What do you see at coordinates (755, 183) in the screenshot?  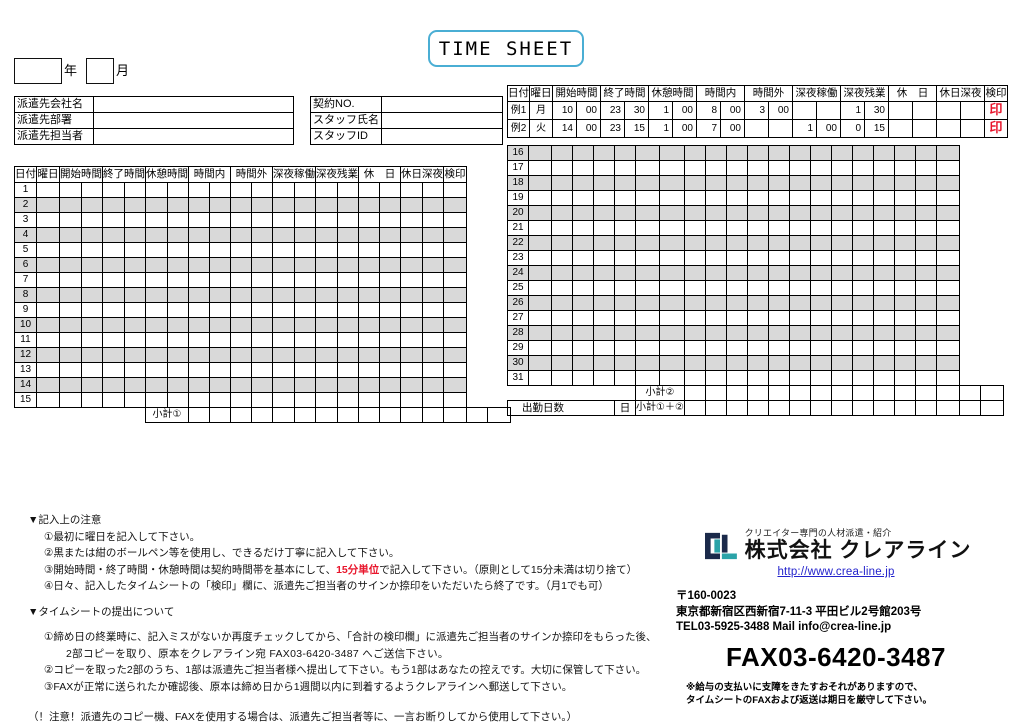 I see `table-row: 18` at bounding box center [755, 183].